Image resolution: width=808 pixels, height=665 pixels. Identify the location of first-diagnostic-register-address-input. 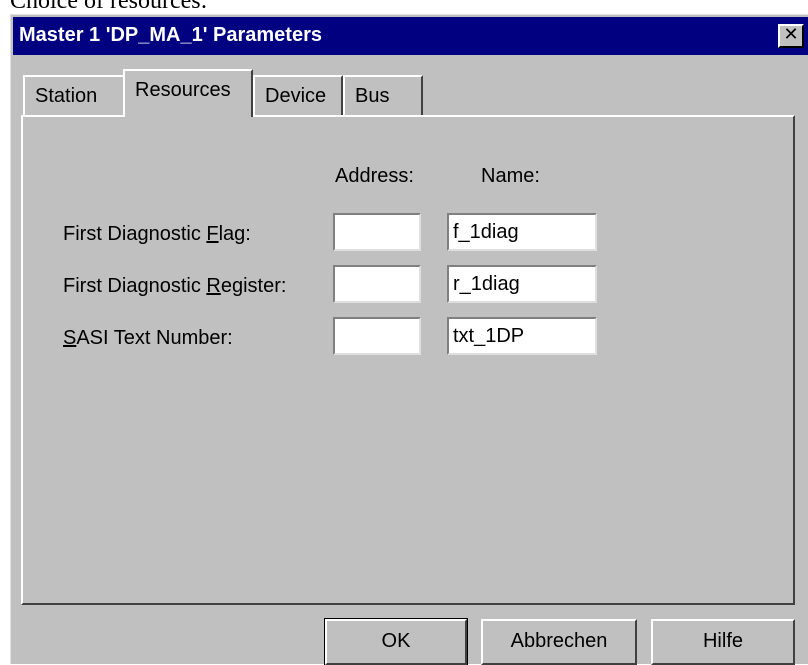
(377, 284).